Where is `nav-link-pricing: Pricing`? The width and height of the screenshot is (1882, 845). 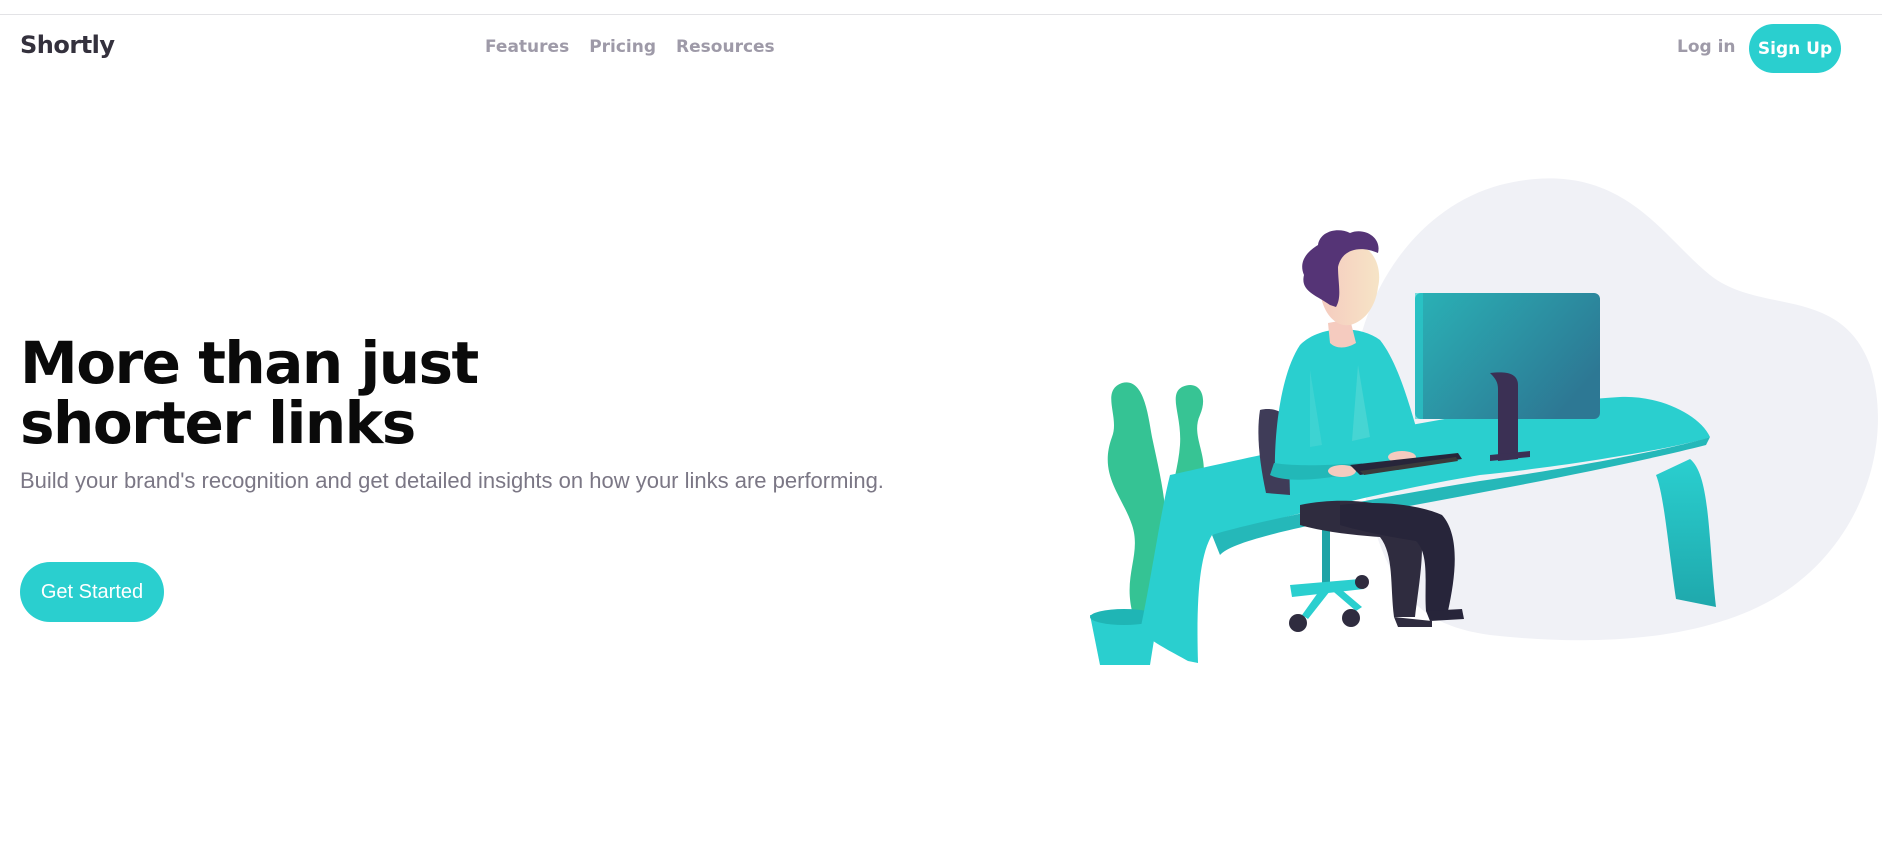 nav-link-pricing: Pricing is located at coordinates (622, 47).